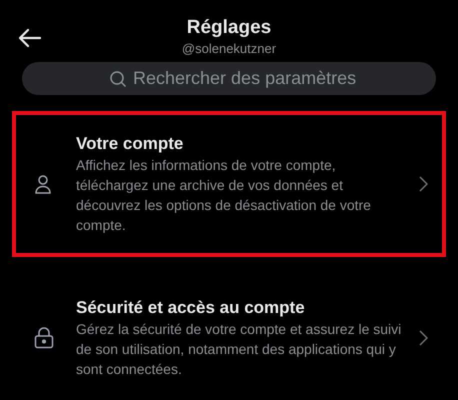 The image size is (458, 400). I want to click on item-description: Gérez la sécurité de votre compte et assurez le suivi de son utilisation, notamment des applications qui y sont connectées., so click(239, 349).